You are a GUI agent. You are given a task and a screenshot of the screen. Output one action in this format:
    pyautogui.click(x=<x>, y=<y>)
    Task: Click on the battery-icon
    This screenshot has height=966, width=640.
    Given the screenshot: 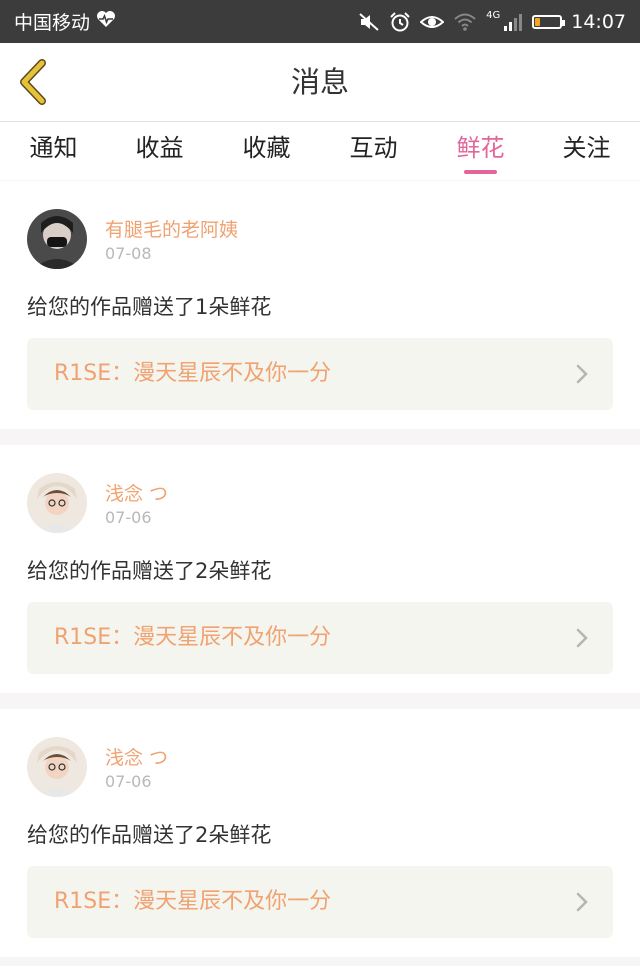 What is the action you would take?
    pyautogui.click(x=549, y=21)
    